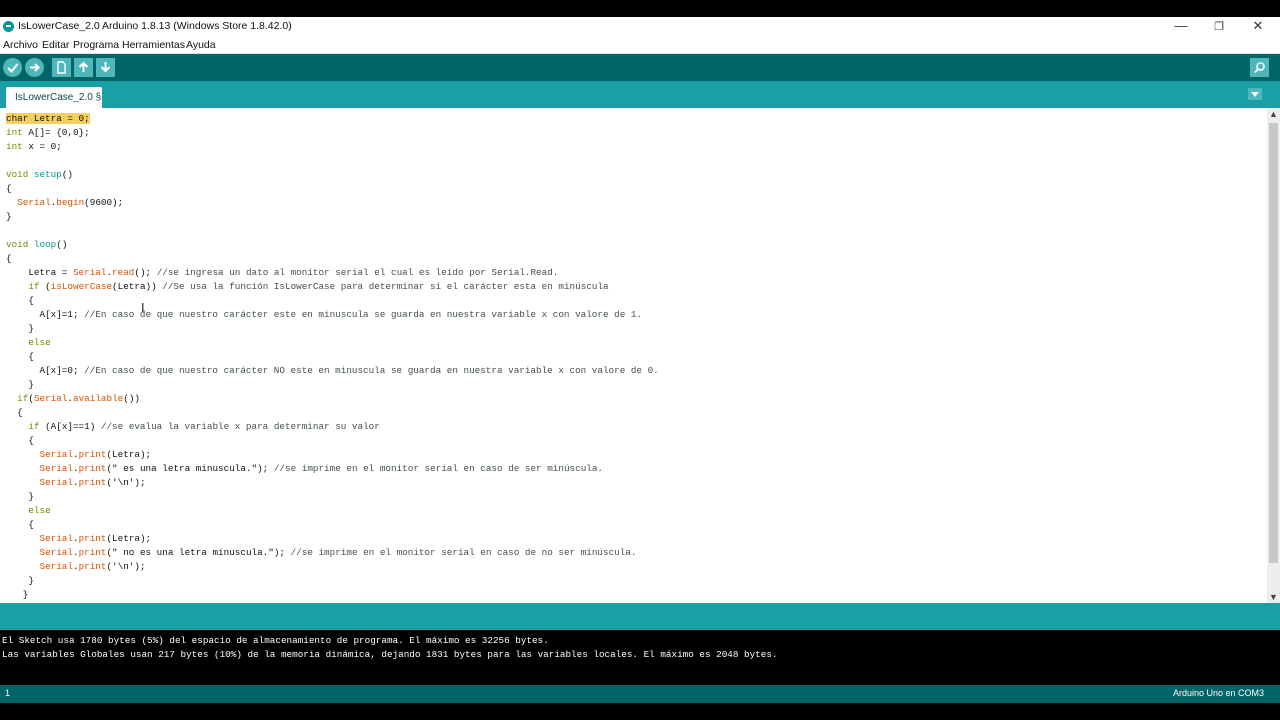 The width and height of the screenshot is (1280, 720). Describe the element at coordinates (332, 511) in the screenshot. I see `code-line: else` at that location.